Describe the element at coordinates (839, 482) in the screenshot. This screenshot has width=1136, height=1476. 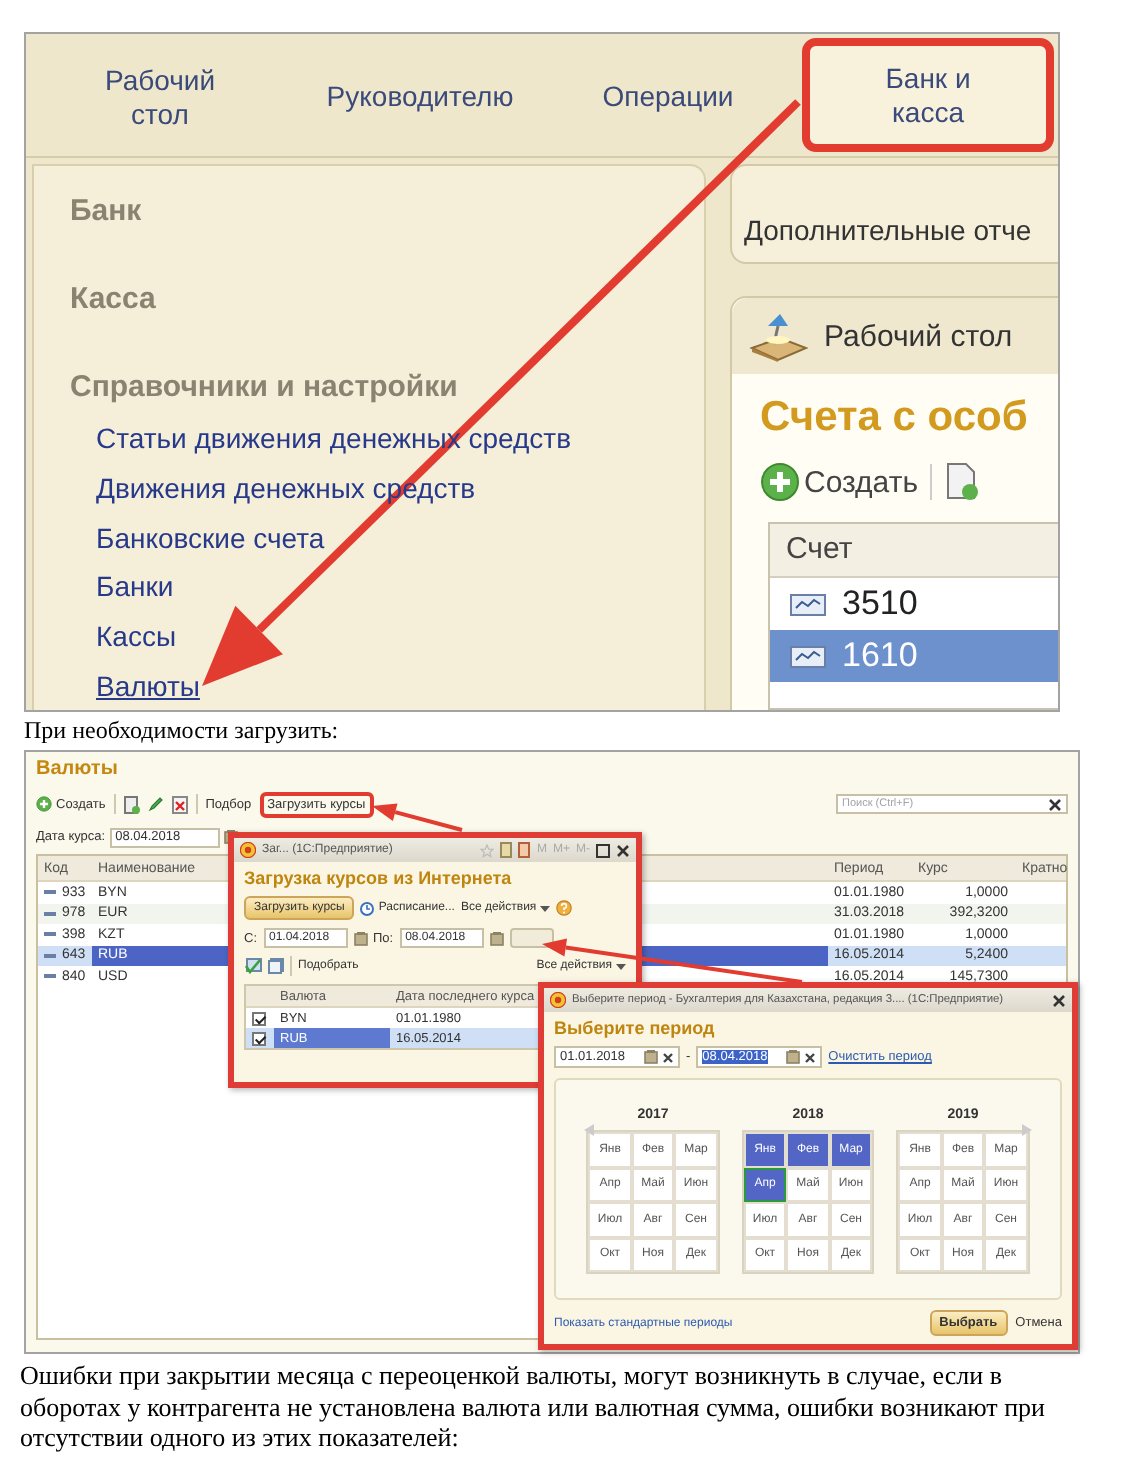
I see `create-button: Создать` at that location.